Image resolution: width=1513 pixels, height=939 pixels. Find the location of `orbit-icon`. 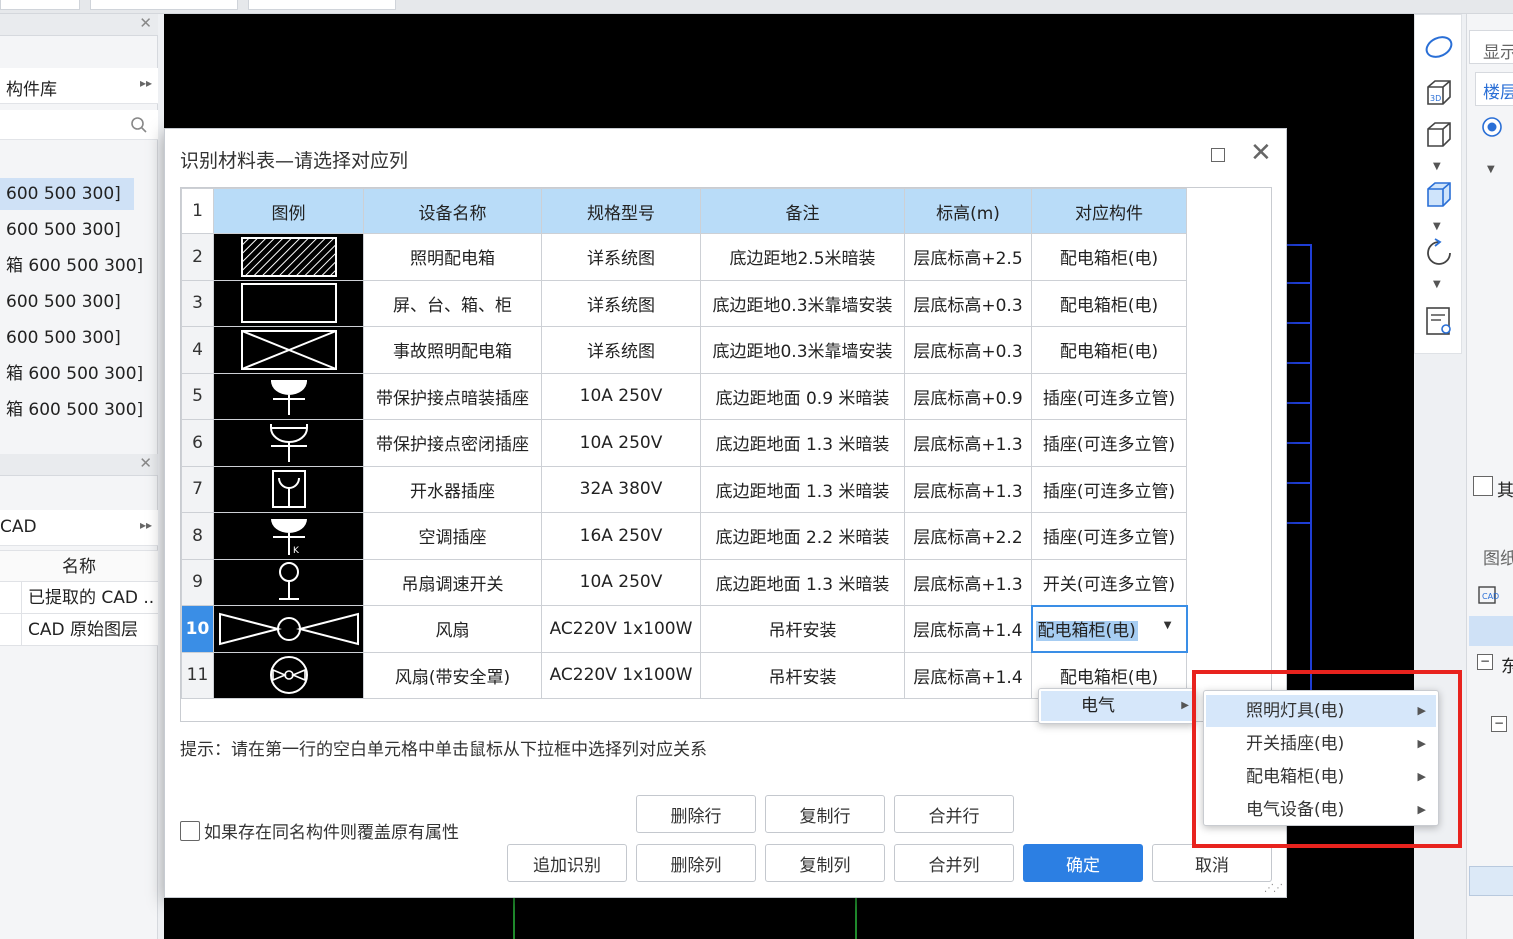

orbit-icon is located at coordinates (1439, 47).